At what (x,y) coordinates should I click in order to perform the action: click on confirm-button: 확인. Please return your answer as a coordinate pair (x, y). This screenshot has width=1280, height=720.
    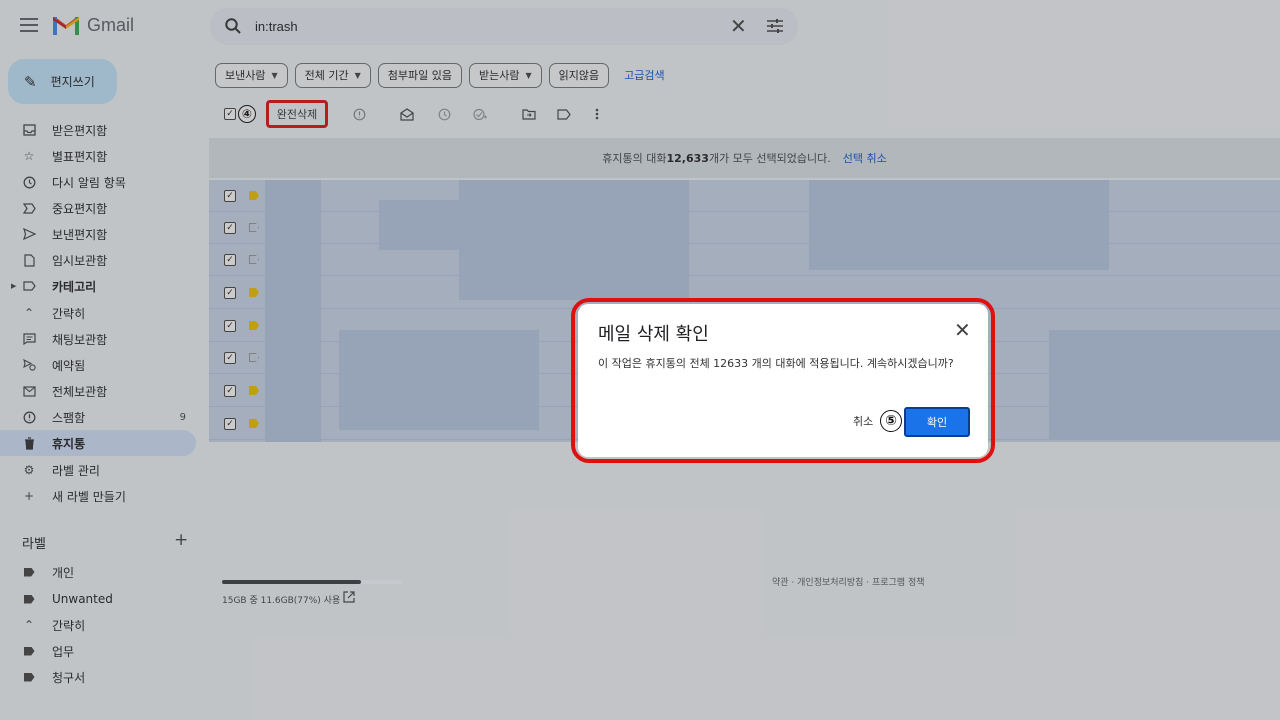
    Looking at the image, I should click on (937, 422).